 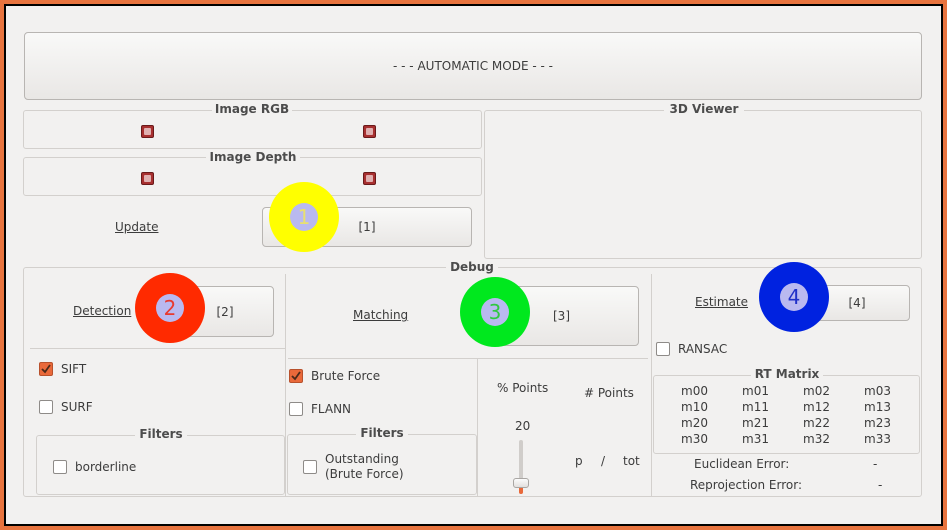 I want to click on outstanding-check, so click(x=310, y=467).